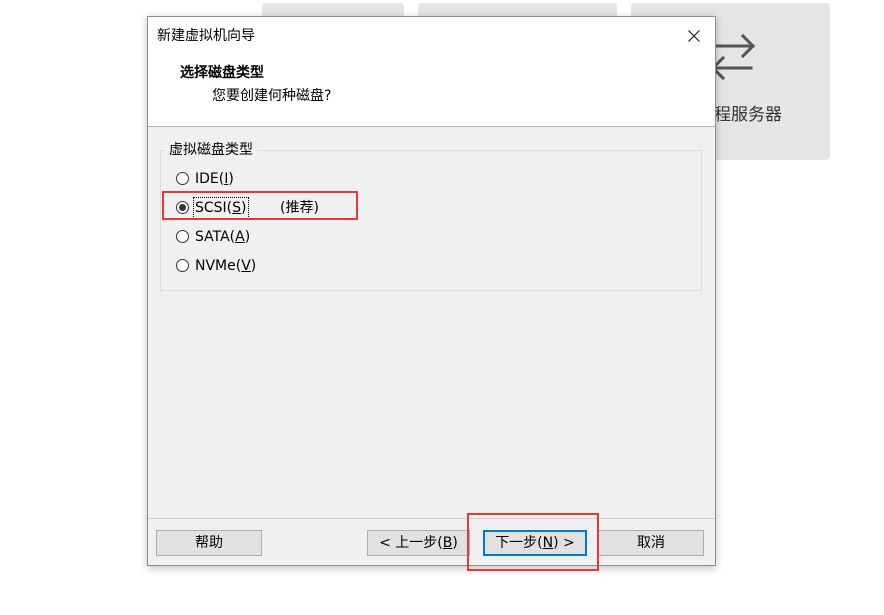 This screenshot has width=884, height=615. What do you see at coordinates (431, 72) in the screenshot?
I see `dialog-header: 新建虚拟机向导 选择磁盘类型 您要创建何种磁盘?` at bounding box center [431, 72].